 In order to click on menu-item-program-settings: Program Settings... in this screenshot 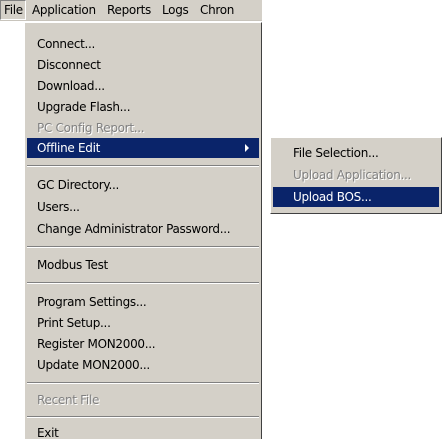, I will do `click(143, 302)`.